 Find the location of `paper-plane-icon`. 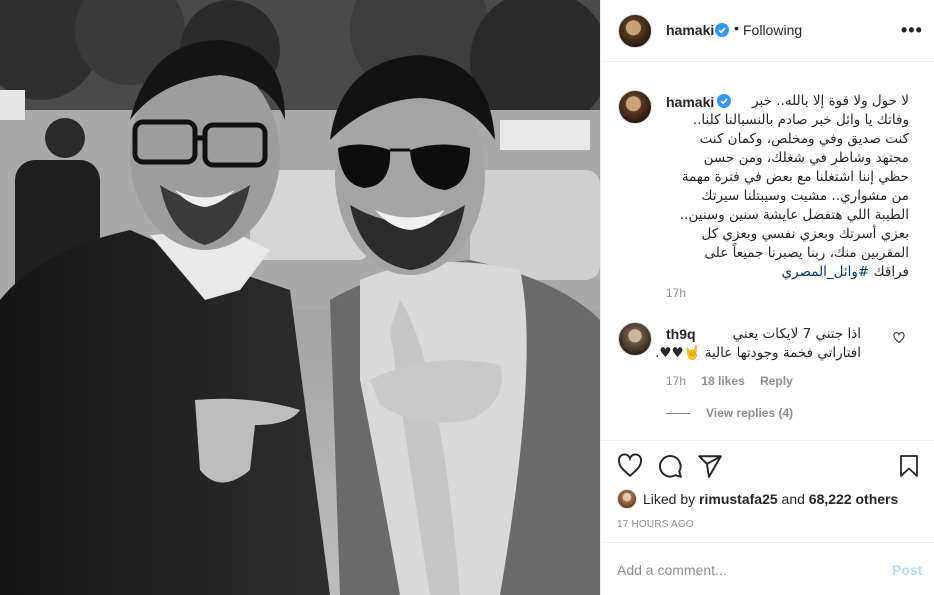

paper-plane-icon is located at coordinates (710, 466).